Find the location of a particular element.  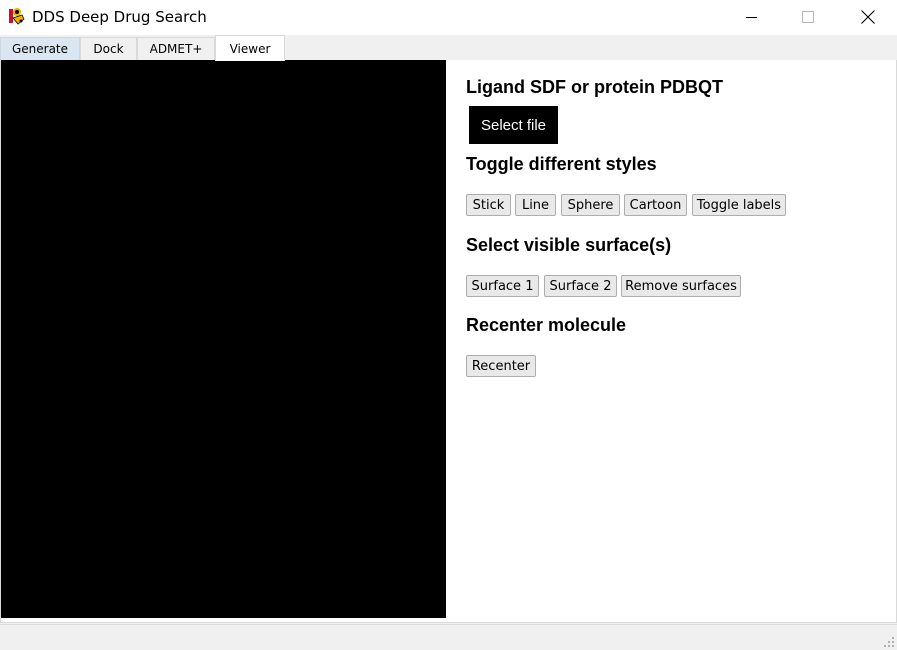

recenter-button: Recenter is located at coordinates (501, 366).